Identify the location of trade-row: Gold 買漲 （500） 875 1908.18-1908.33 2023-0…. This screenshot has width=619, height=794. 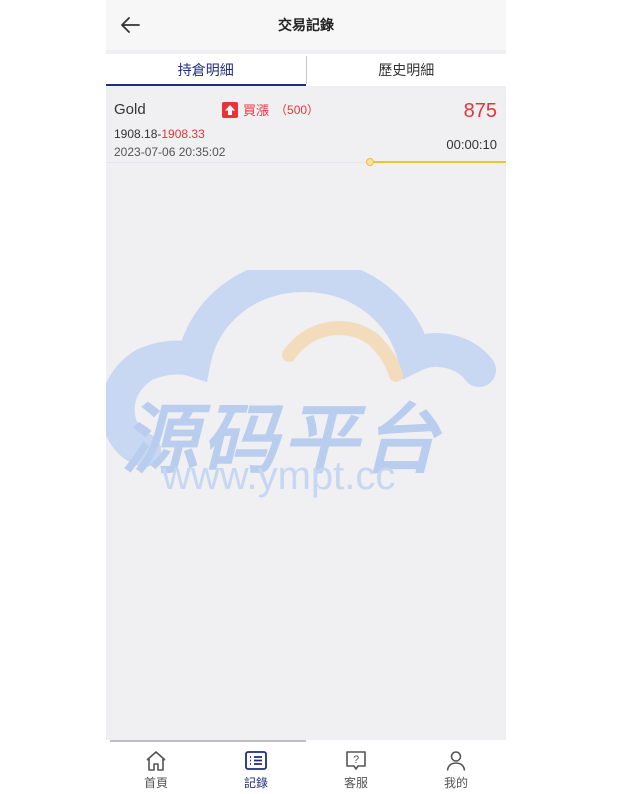
(306, 129).